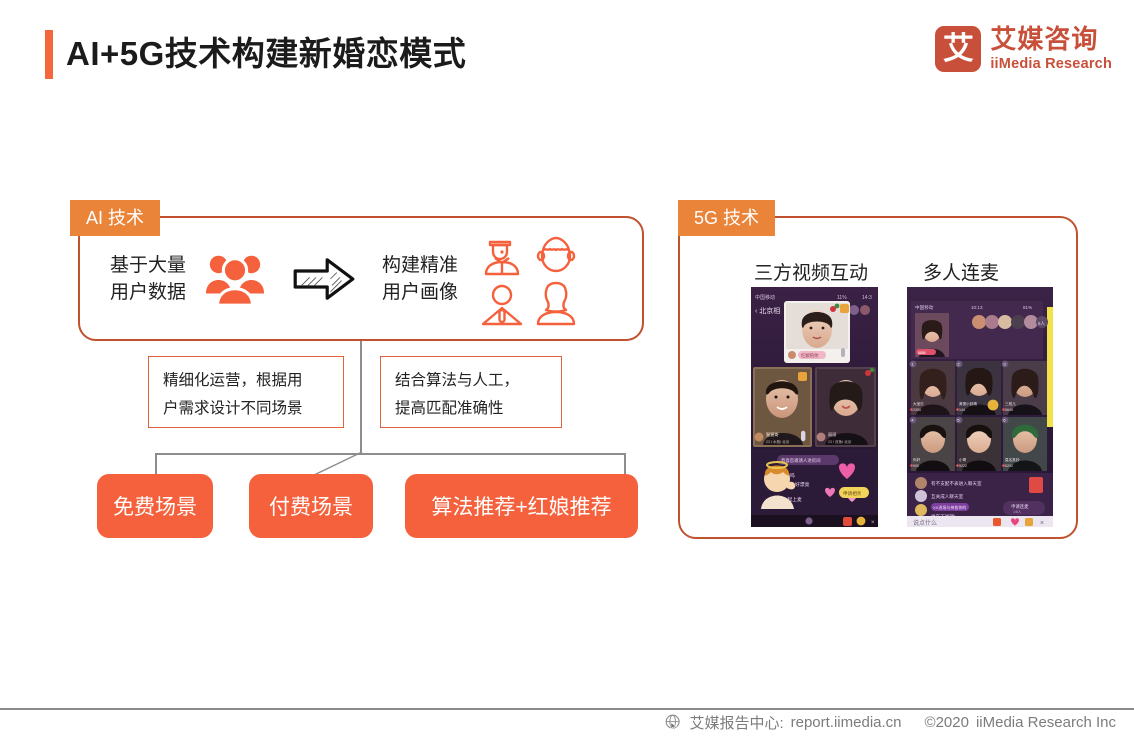  Describe the element at coordinates (233, 380) in the screenshot. I see `note1-line1: 精细化运营，根据用` at that location.